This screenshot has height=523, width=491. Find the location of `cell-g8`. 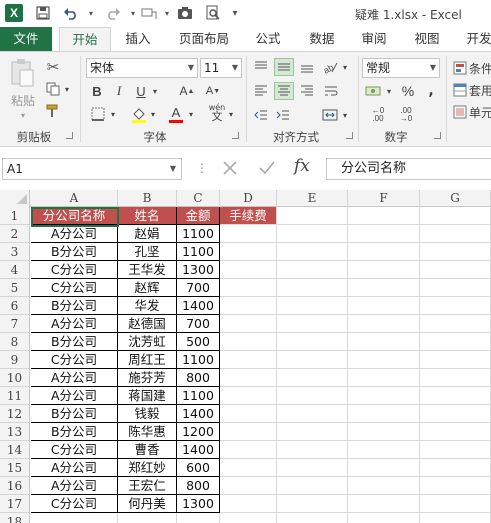

cell-g8 is located at coordinates (455, 342).